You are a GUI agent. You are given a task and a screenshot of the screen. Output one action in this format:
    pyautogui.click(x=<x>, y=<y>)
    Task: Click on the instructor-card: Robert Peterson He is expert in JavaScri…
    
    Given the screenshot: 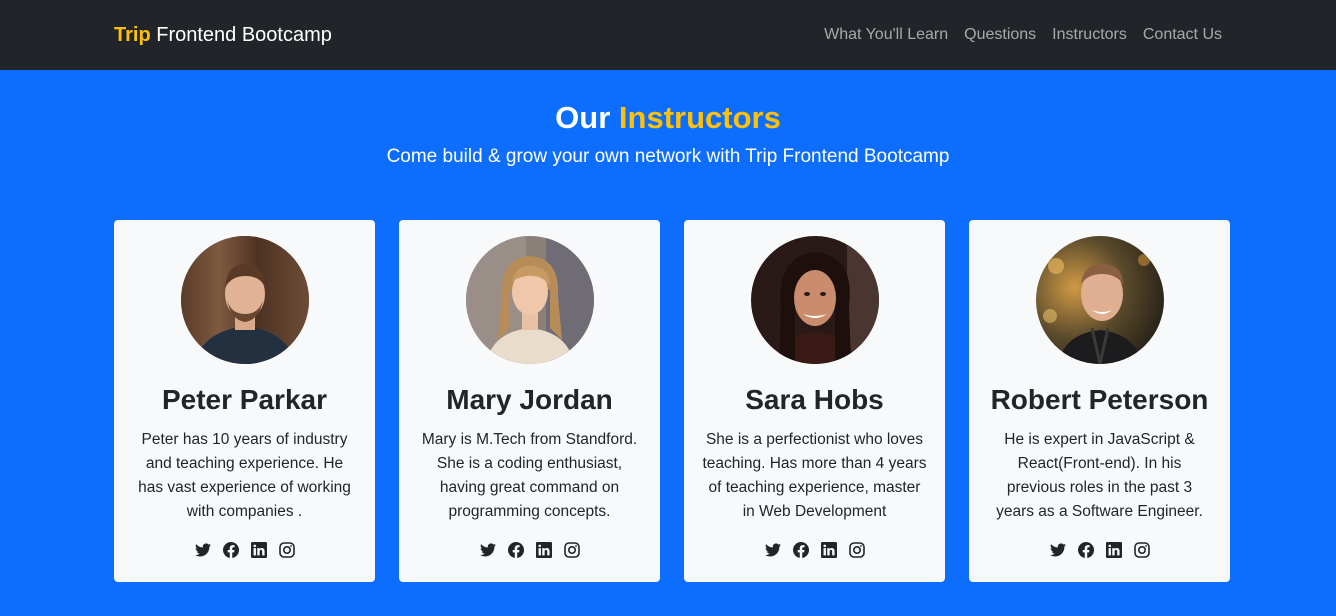 What is the action you would take?
    pyautogui.click(x=1099, y=401)
    